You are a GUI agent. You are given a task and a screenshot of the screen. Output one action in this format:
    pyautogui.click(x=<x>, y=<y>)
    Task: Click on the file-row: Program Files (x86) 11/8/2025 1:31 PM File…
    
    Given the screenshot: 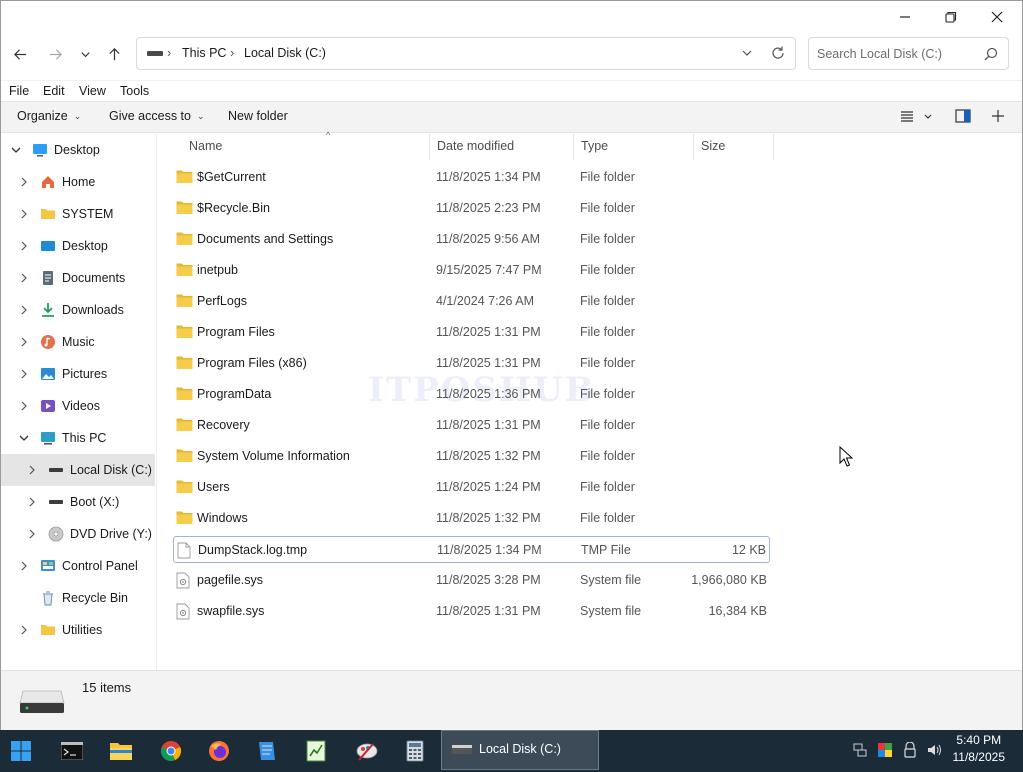 What is the action you would take?
    pyautogui.click(x=471, y=363)
    